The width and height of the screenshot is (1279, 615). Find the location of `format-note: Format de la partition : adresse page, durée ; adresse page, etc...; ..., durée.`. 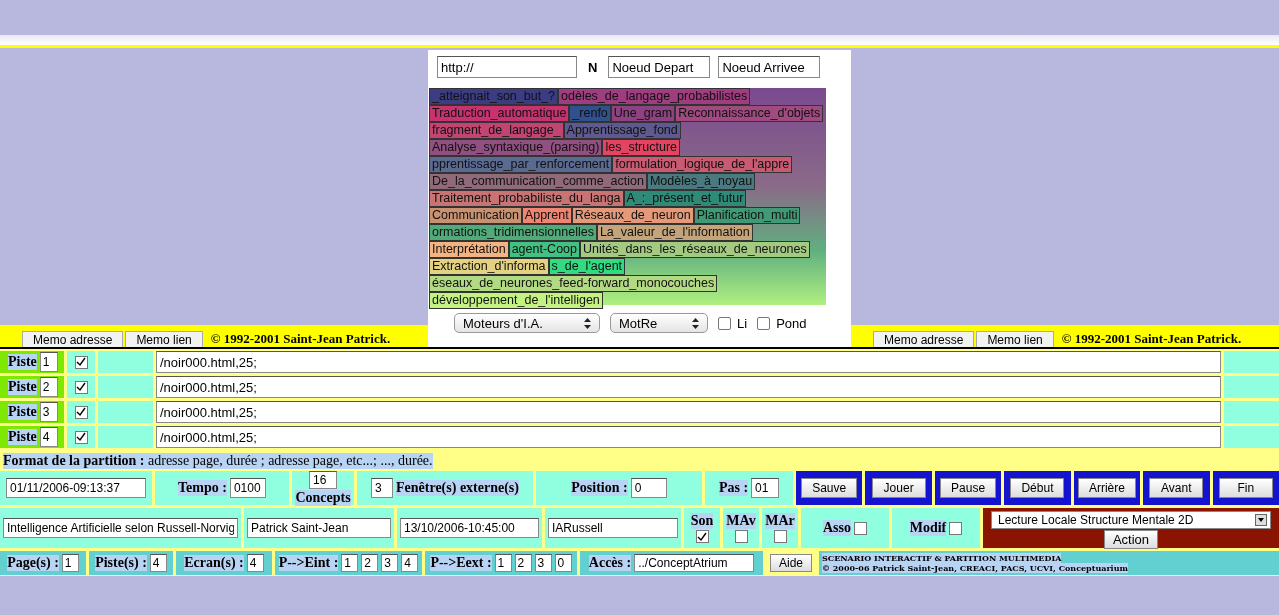

format-note: Format de la partition : adresse page, durée ; adresse page, etc...; ..., durée. is located at coordinates (218, 461).